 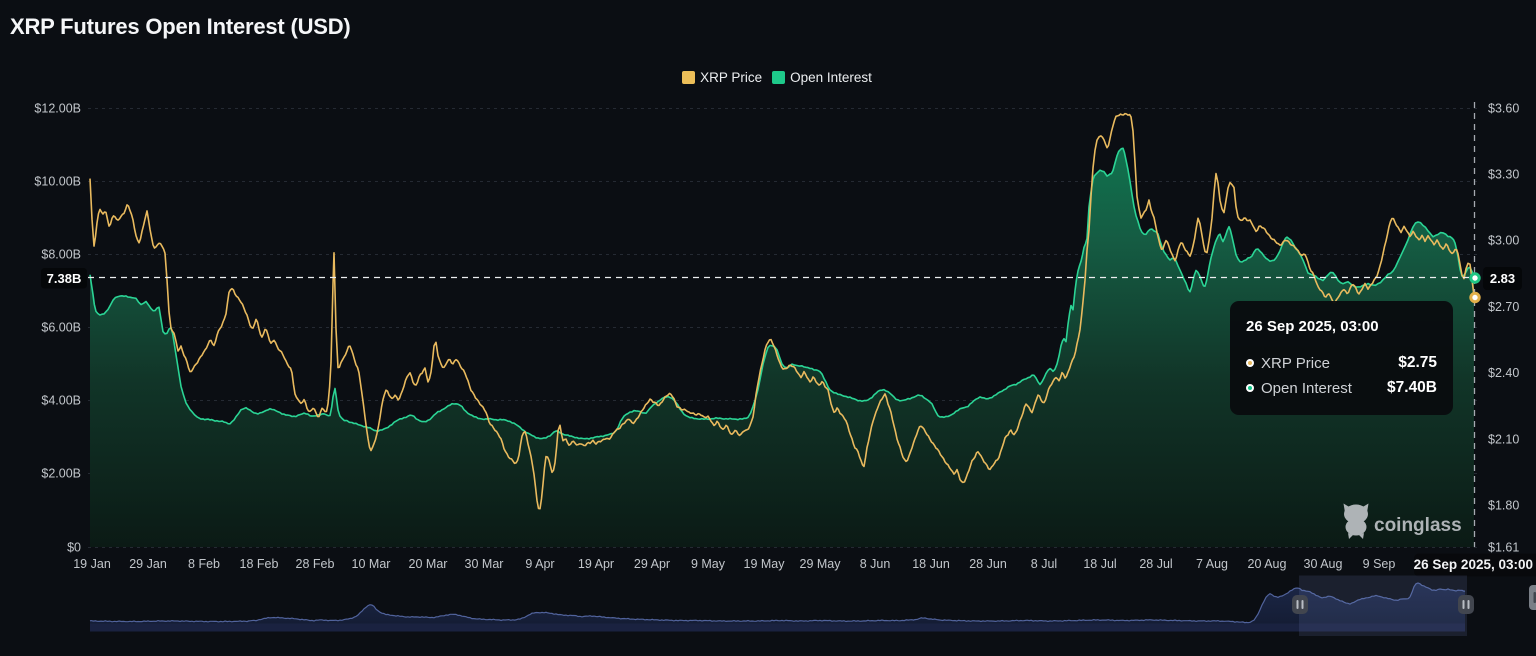 I want to click on svg-text: 9 May, so click(x=708, y=564).